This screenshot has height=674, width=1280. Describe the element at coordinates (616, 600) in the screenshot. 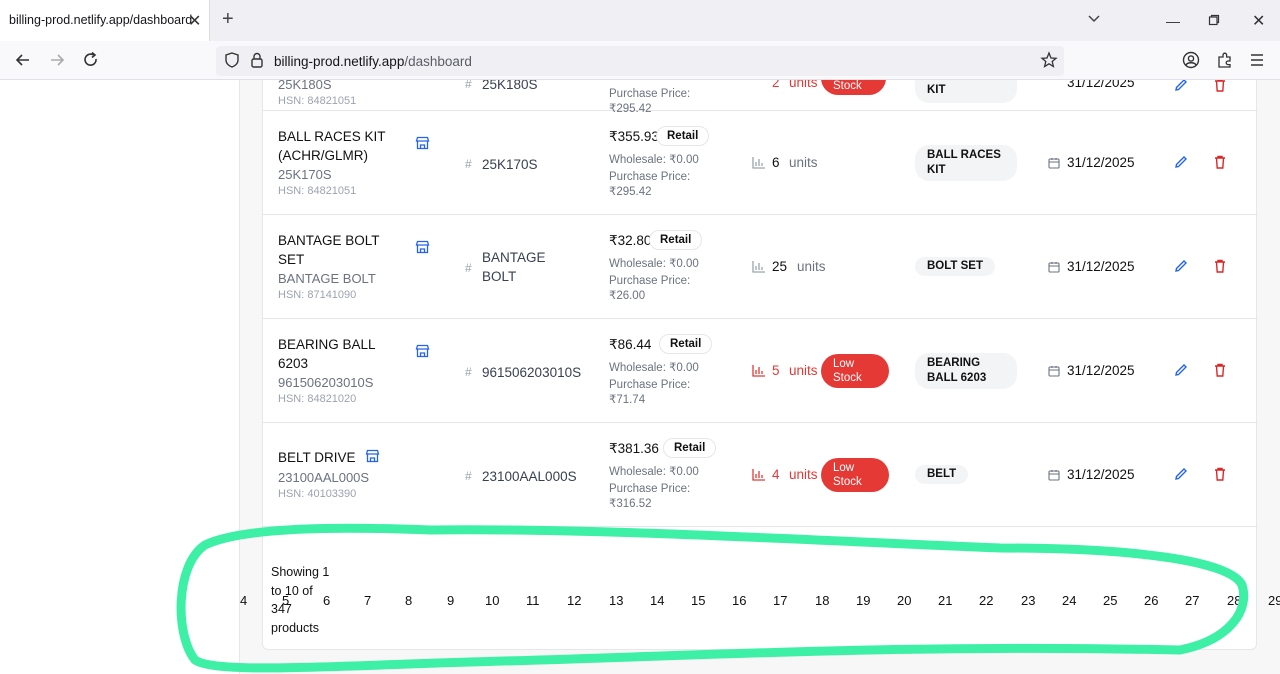

I see `page-button: 13` at that location.